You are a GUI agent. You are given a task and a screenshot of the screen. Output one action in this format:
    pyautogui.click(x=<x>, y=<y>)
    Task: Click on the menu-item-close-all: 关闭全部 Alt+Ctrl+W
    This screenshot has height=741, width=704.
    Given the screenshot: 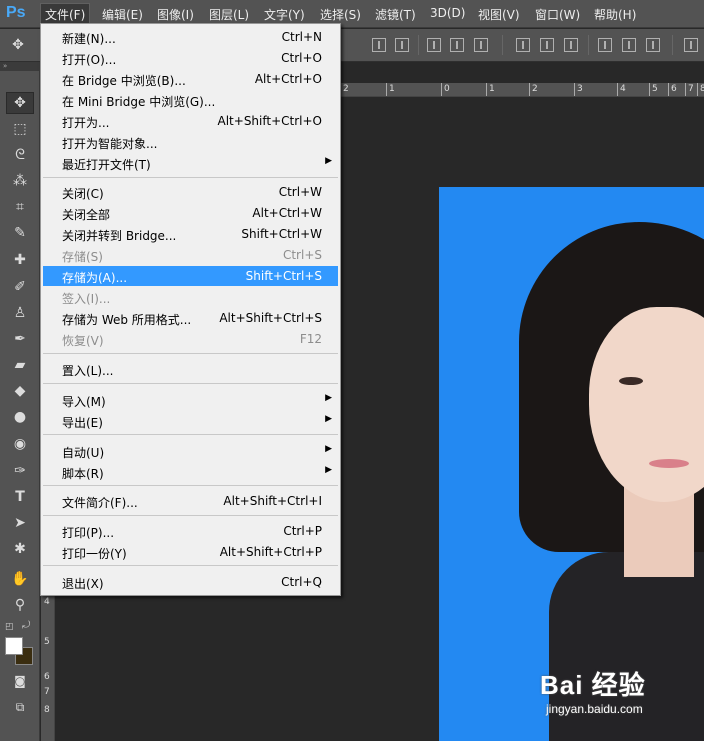 What is the action you would take?
    pyautogui.click(x=190, y=213)
    